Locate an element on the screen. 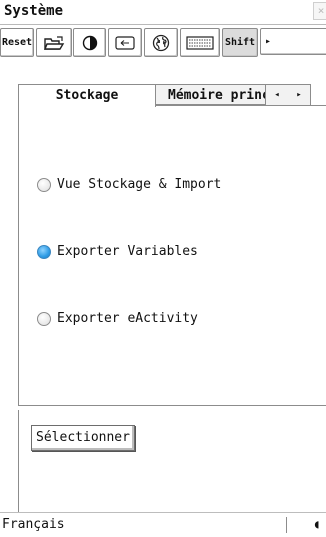 The height and width of the screenshot is (537, 326). backspace-key-button is located at coordinates (125, 42).